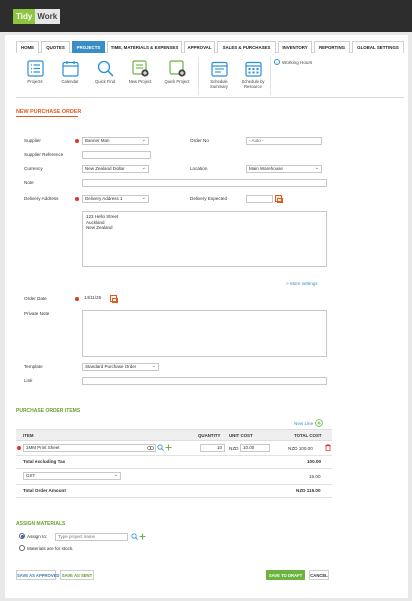  Describe the element at coordinates (308, 435) in the screenshot. I see `col-total-cost: TOTAL COST` at that location.